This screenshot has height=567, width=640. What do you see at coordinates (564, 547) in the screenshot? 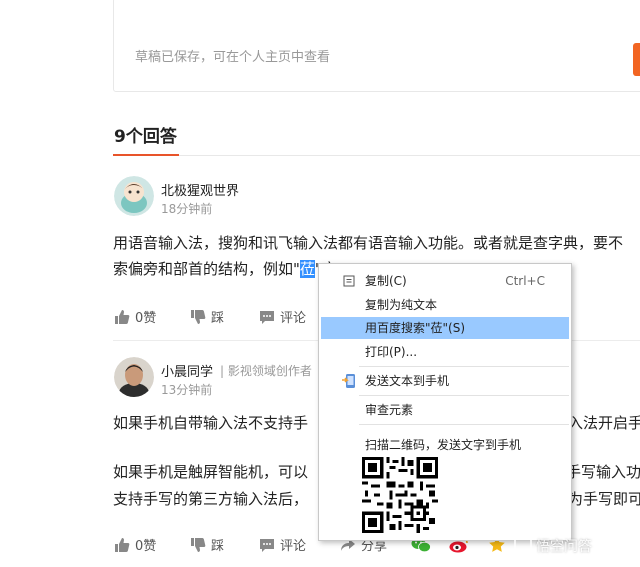
I see `watermark-text: 悟空问答` at bounding box center [564, 547].